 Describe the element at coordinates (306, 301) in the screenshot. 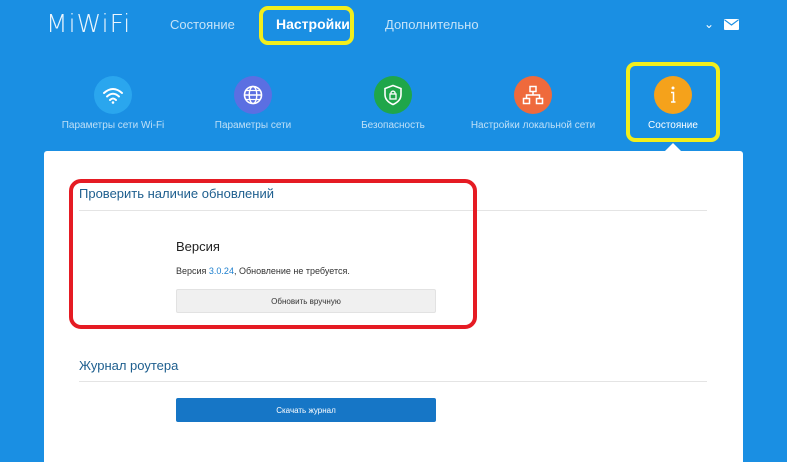

I see `manual-update-button: Обновить вручную` at that location.